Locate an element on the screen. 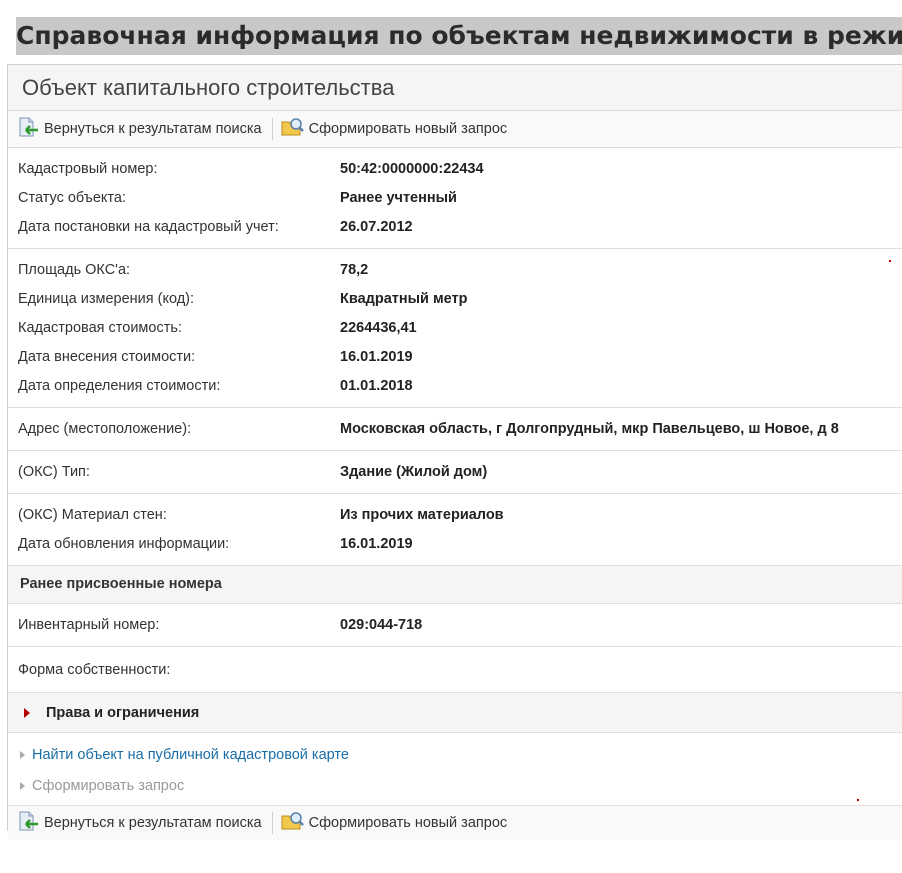 The height and width of the screenshot is (873, 902). object-status-label: Статус объекта: is located at coordinates (72, 197).